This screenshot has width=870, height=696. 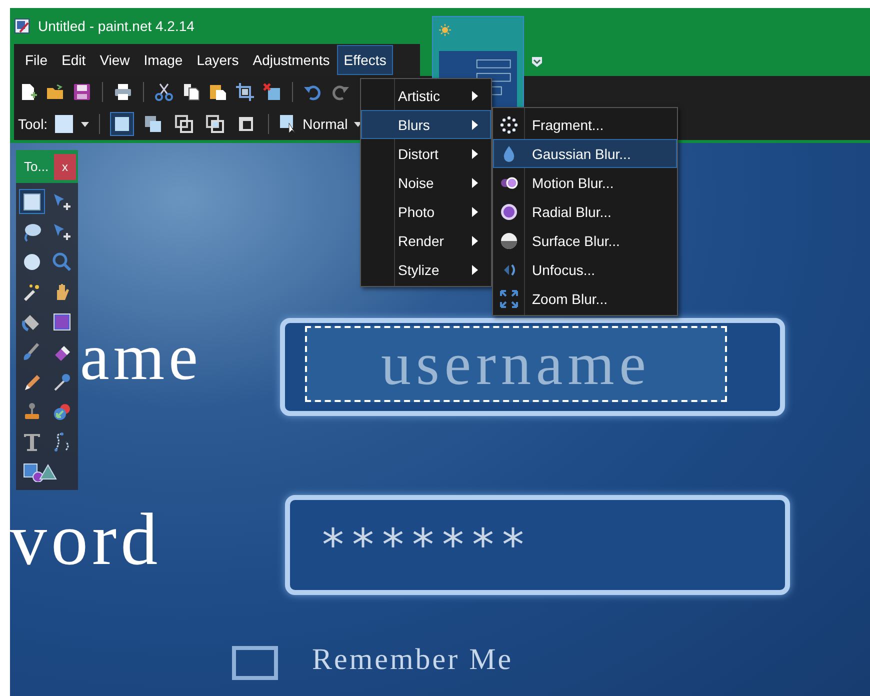 What do you see at coordinates (445, 30) in the screenshot?
I see `sun-icon` at bounding box center [445, 30].